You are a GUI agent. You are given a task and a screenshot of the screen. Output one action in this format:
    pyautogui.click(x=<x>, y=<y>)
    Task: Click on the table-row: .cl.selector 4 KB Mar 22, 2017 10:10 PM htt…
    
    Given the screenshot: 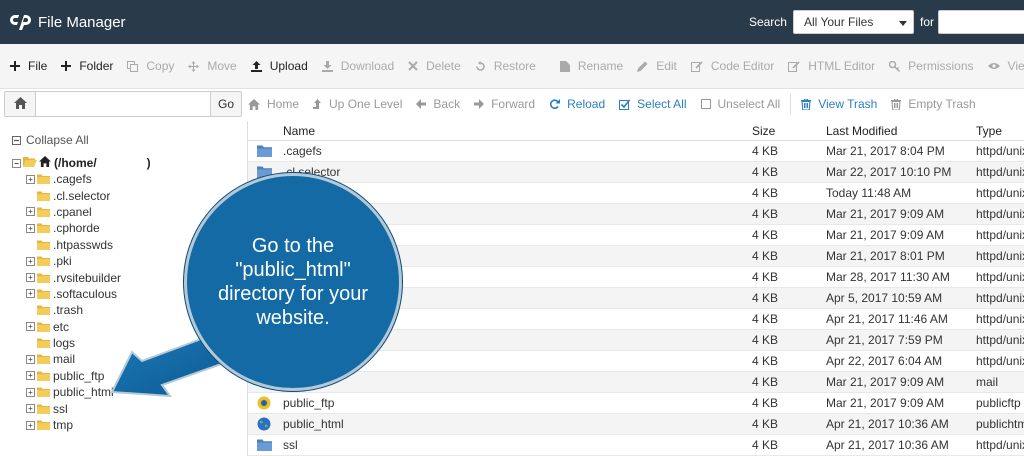 What is the action you would take?
    pyautogui.click(x=636, y=172)
    